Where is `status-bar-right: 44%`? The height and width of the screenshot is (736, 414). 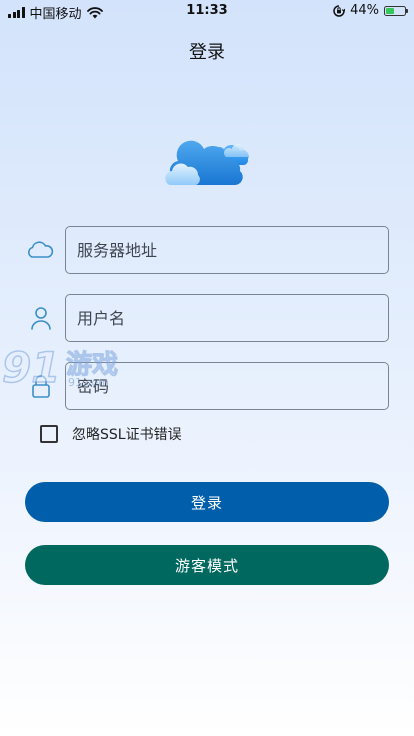 status-bar-right: 44% is located at coordinates (370, 10).